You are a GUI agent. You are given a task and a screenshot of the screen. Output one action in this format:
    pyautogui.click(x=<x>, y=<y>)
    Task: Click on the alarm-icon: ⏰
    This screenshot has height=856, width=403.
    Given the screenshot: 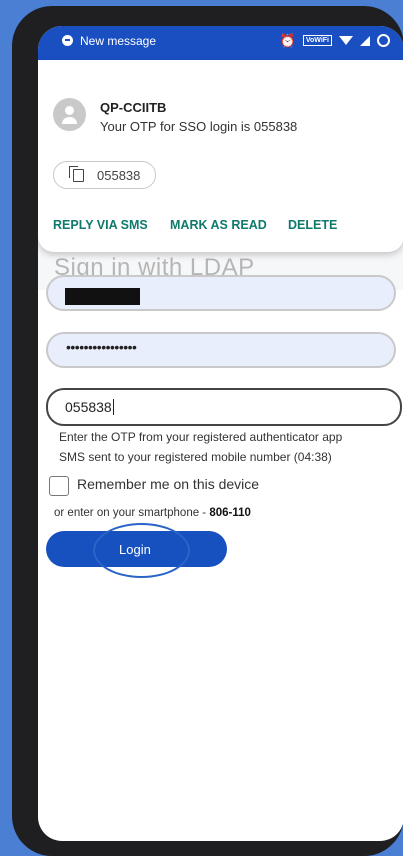 What is the action you would take?
    pyautogui.click(x=287, y=40)
    